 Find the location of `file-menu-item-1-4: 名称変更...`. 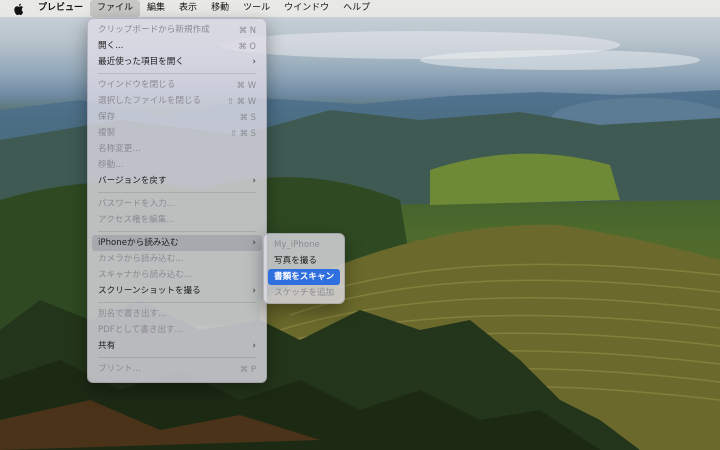

file-menu-item-1-4: 名称変更... is located at coordinates (177, 149).